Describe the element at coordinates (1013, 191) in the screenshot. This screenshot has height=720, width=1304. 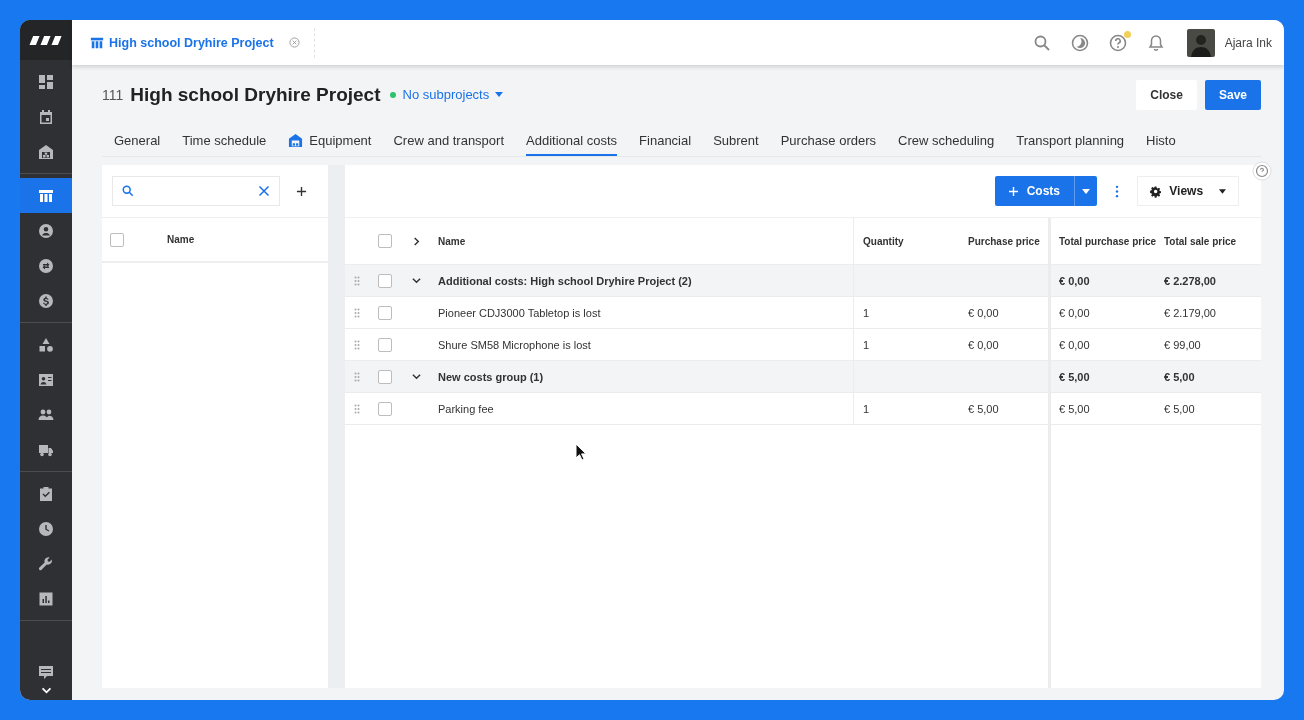
I see `plus-icon` at that location.